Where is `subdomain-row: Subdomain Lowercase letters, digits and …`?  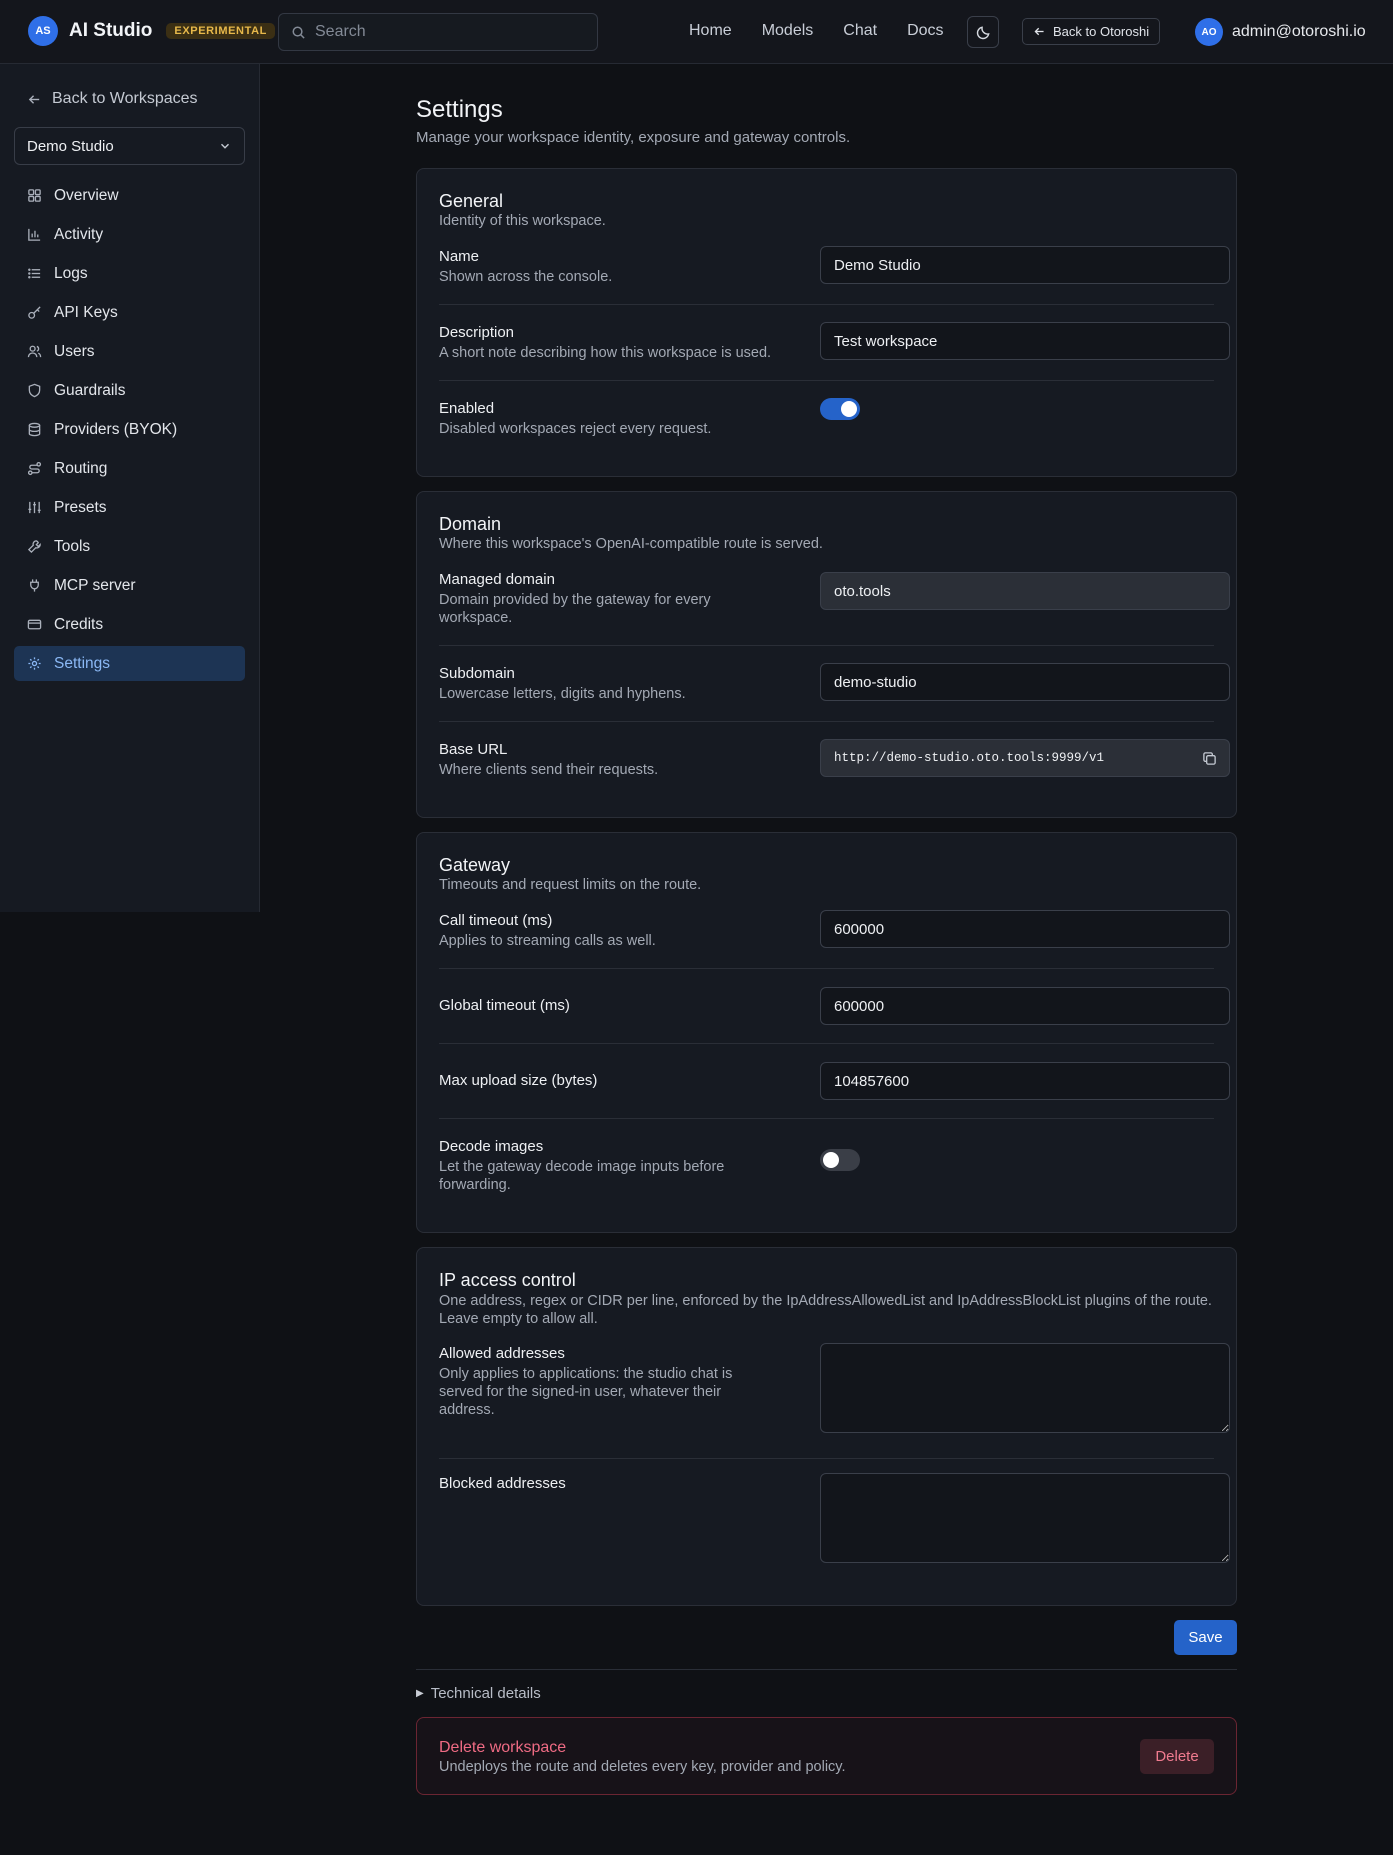
subdomain-row: Subdomain Lowercase letters, digits and … is located at coordinates (834, 692).